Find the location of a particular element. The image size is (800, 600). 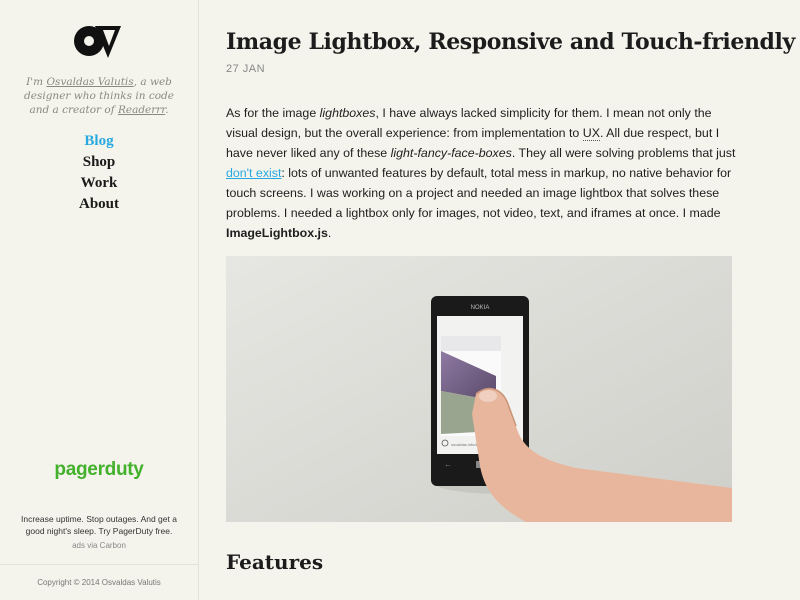

sidebar-divider is located at coordinates (99, 564).